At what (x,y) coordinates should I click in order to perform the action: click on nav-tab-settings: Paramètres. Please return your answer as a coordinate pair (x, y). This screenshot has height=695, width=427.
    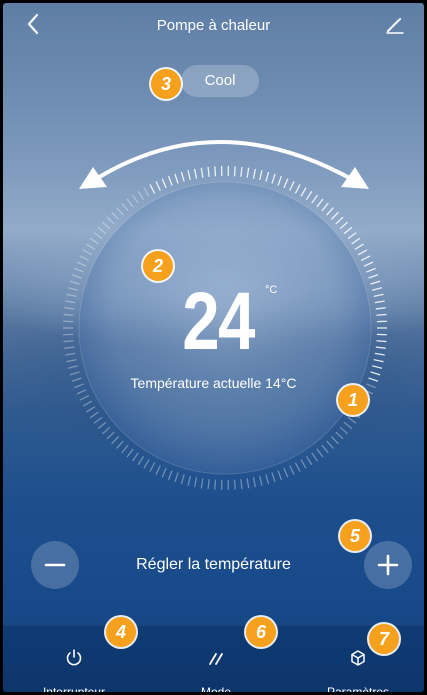
    Looking at the image, I should click on (355, 659).